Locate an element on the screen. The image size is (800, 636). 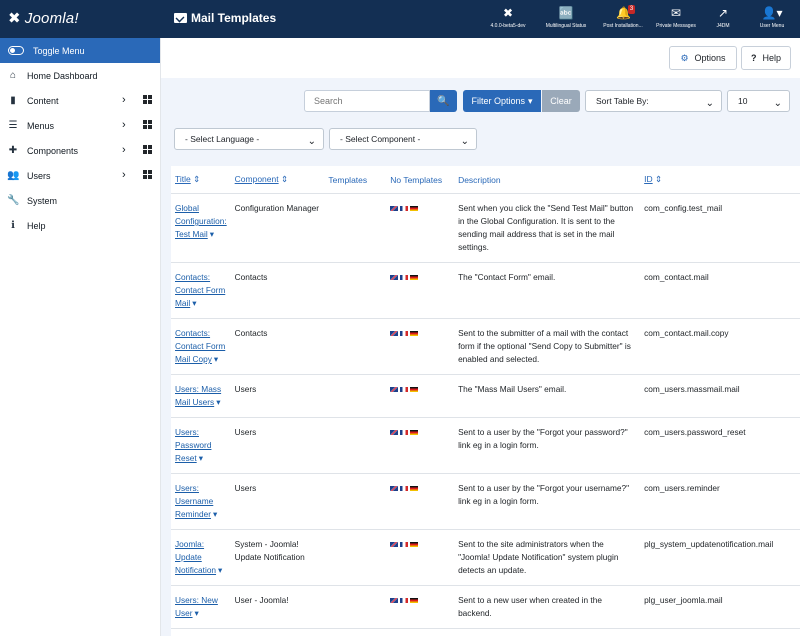
private-messages-button: ✉ Private Messages is located at coordinates (676, 17).